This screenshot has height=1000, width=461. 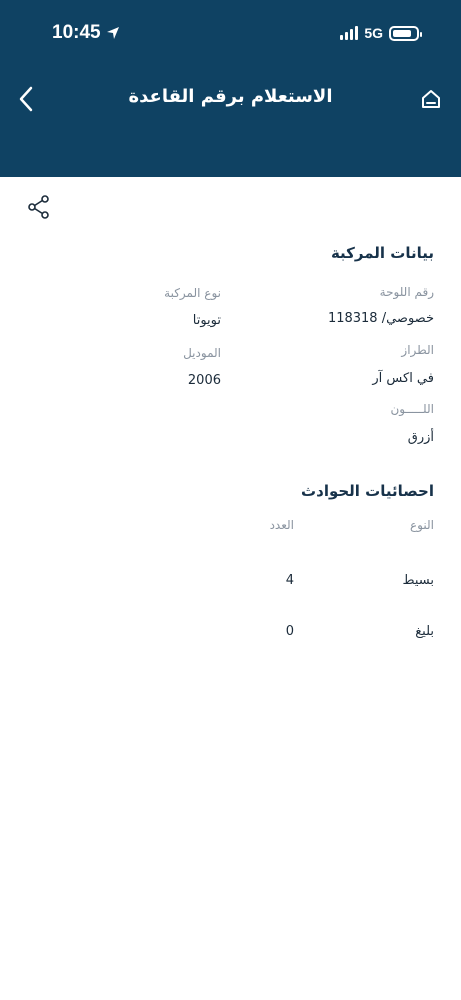 I want to click on plate-number-label: رقم اللوحة, so click(x=406, y=292).